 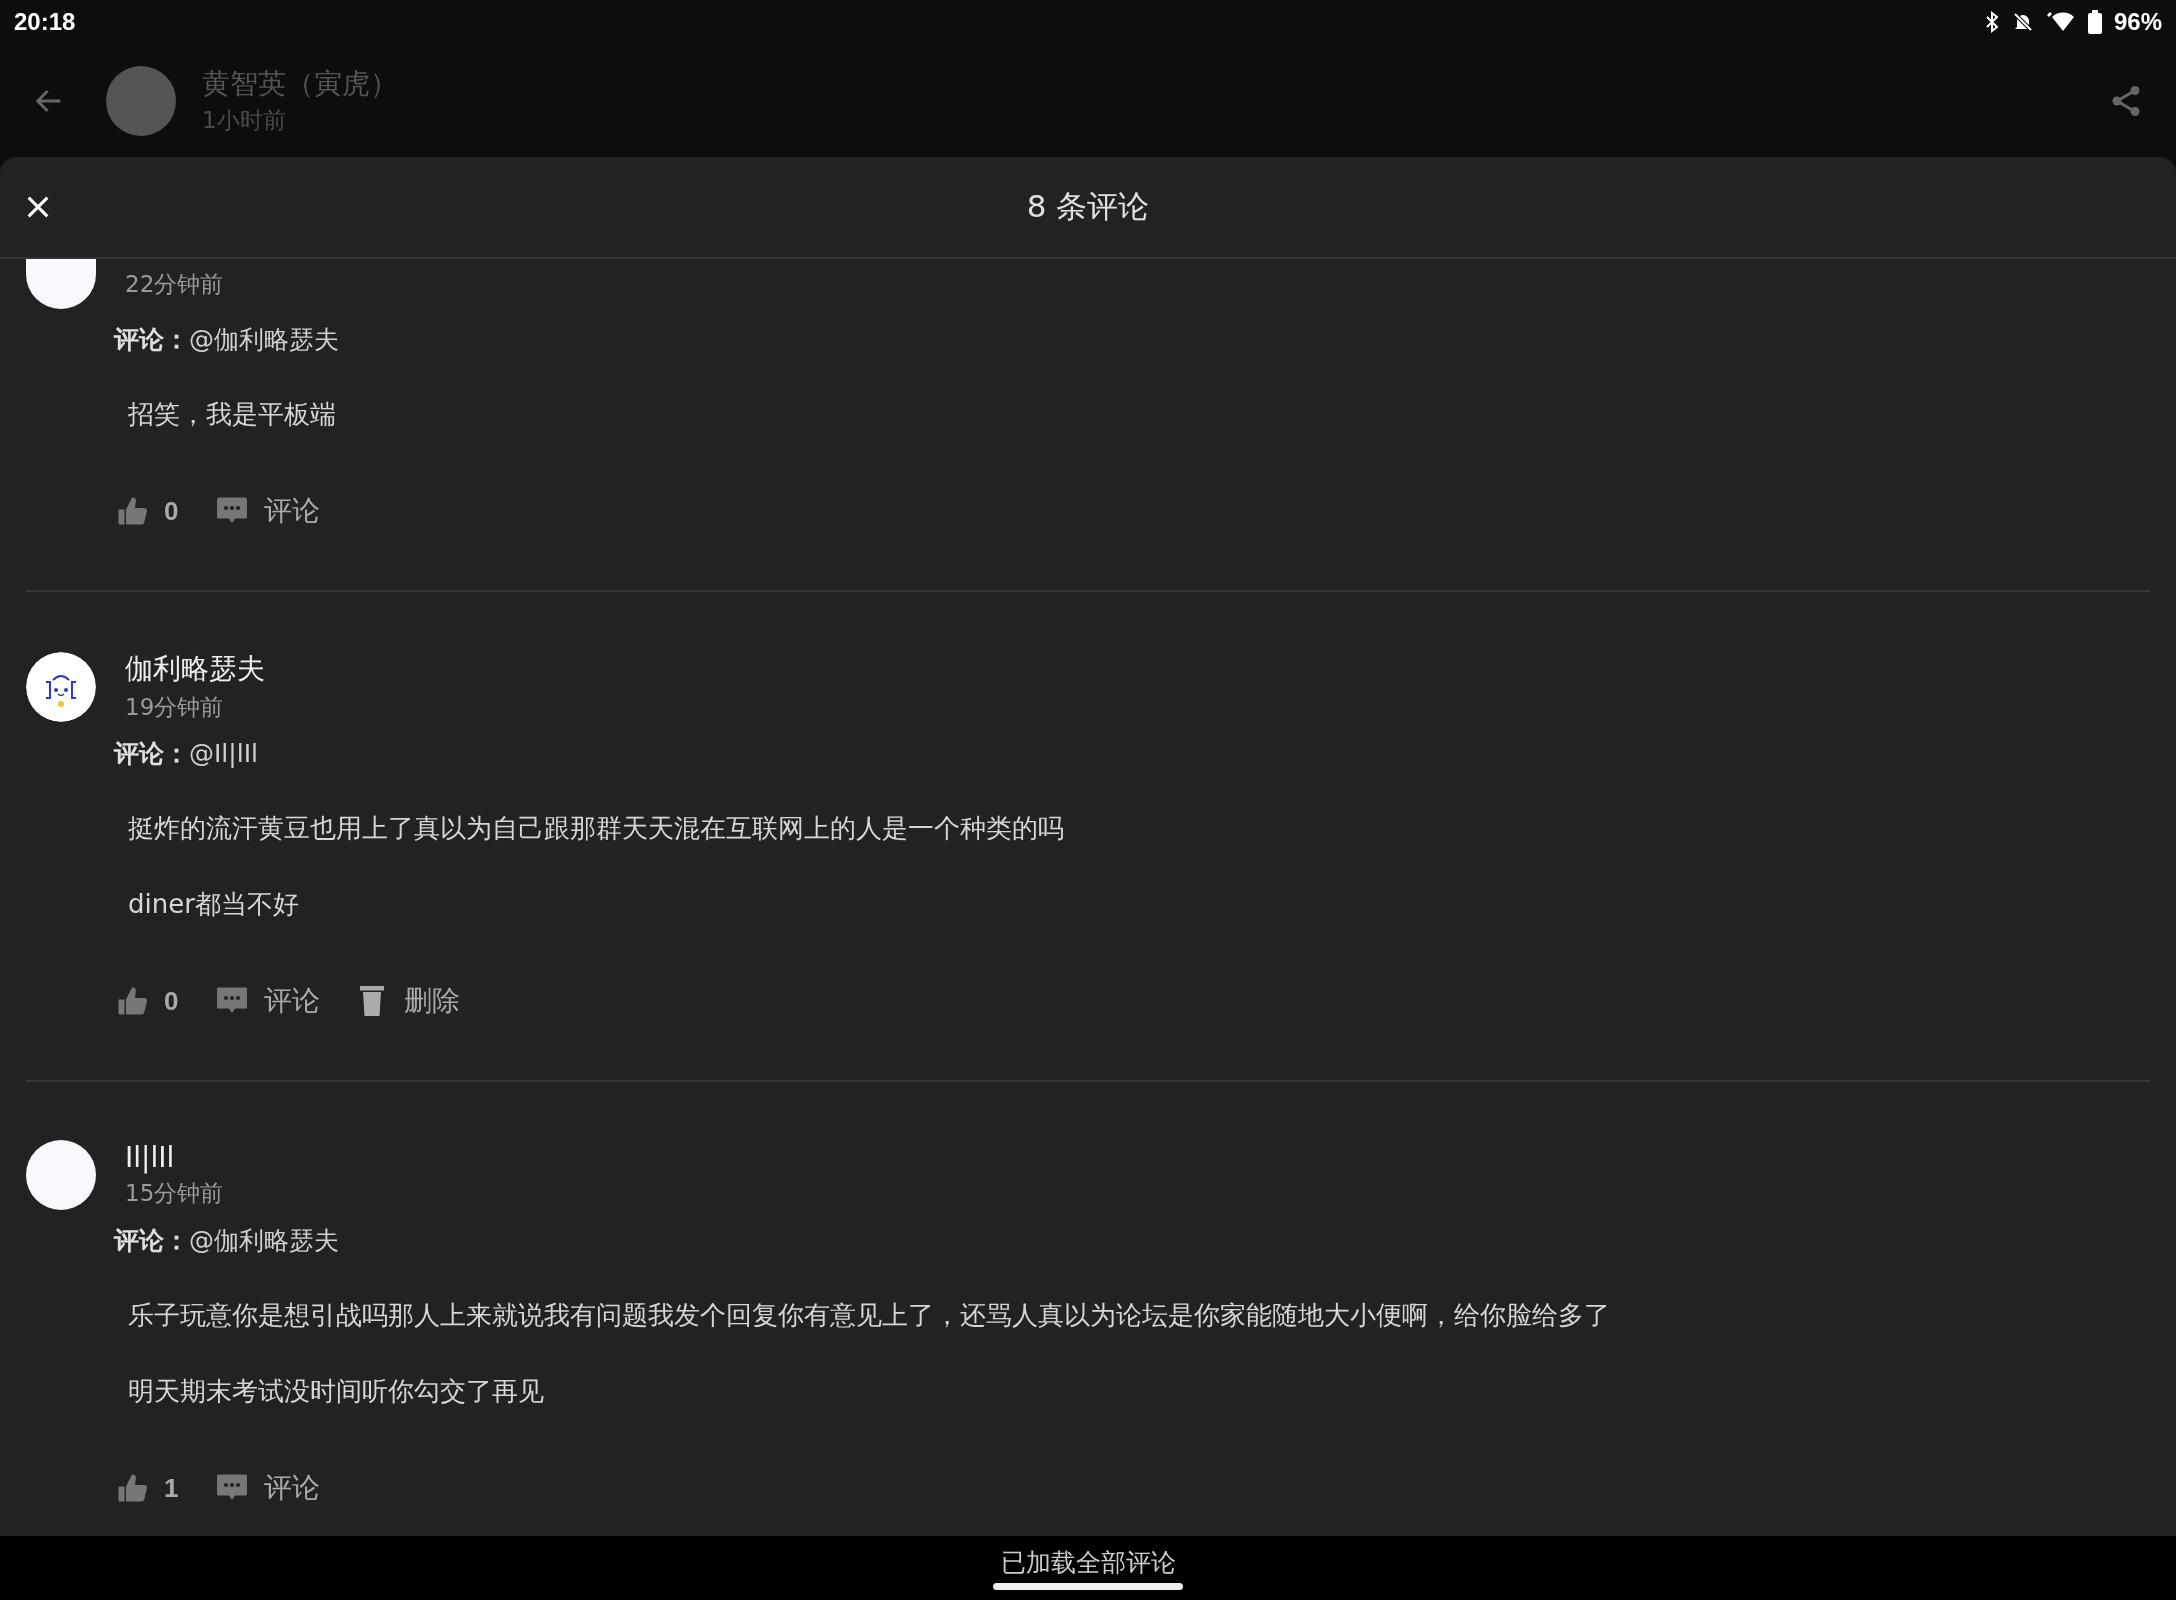 What do you see at coordinates (2137, 22) in the screenshot?
I see `battery-level: 96%` at bounding box center [2137, 22].